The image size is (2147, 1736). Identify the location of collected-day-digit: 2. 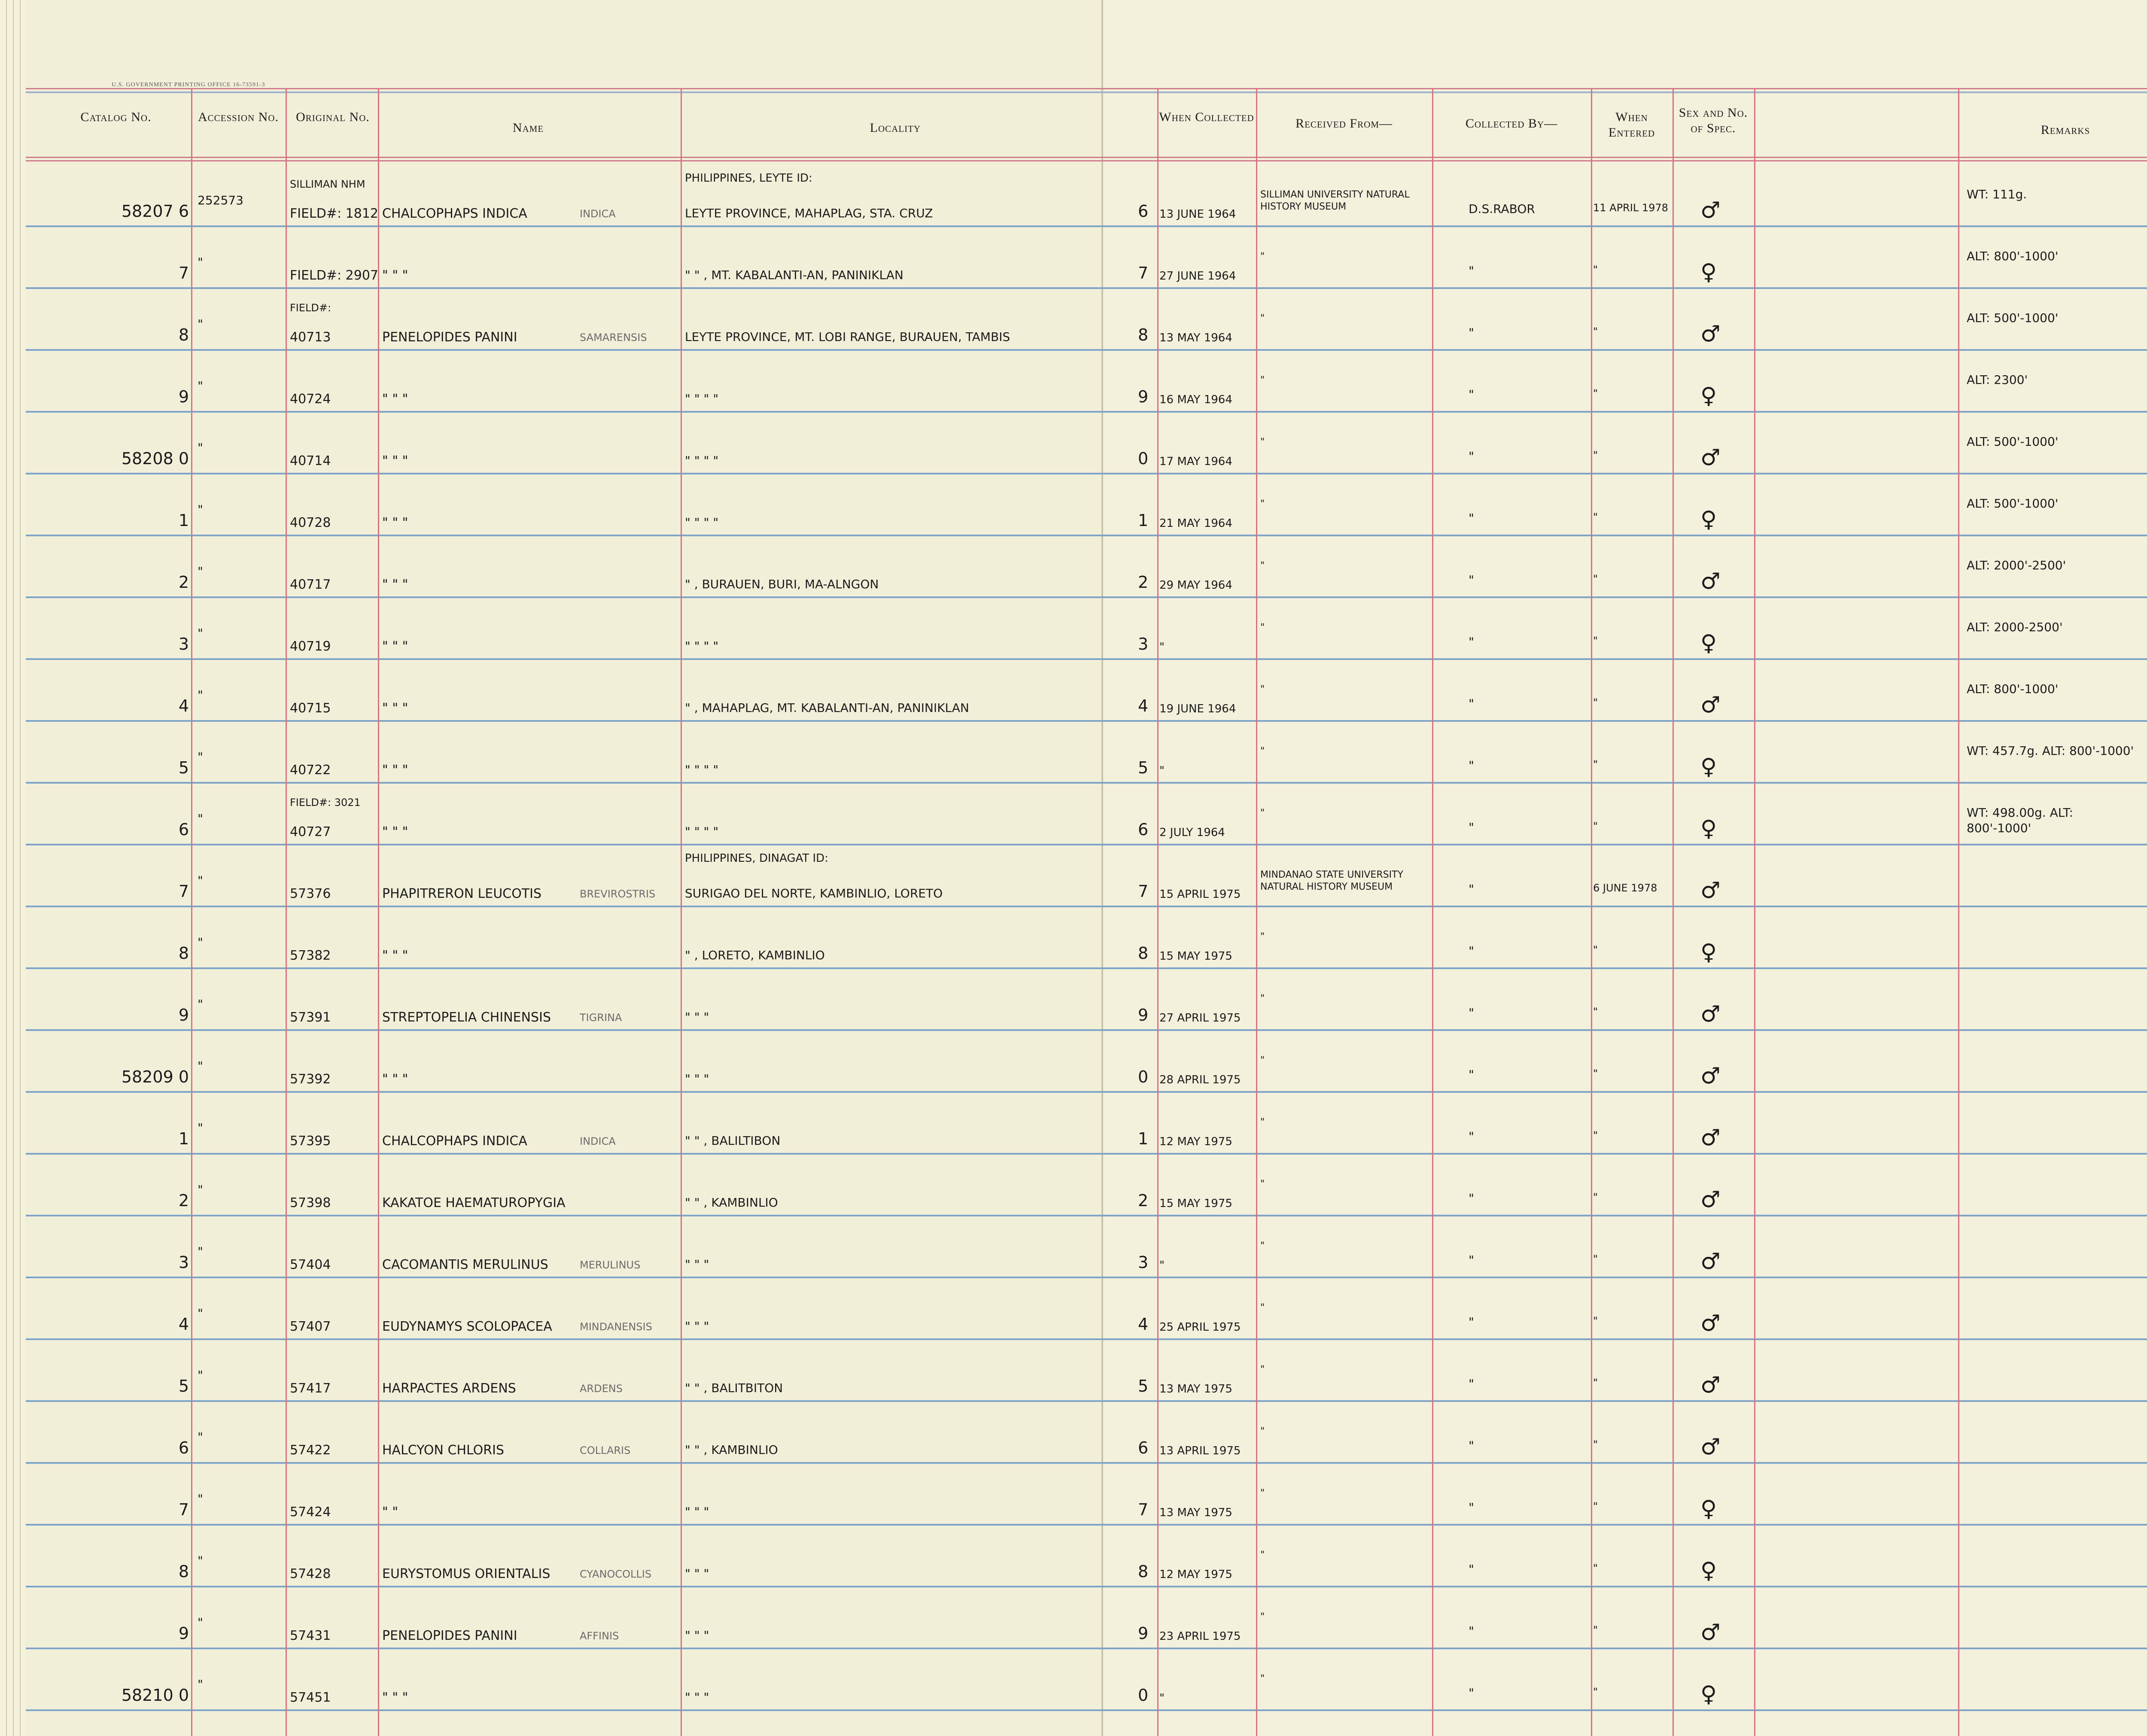
(1143, 1200).